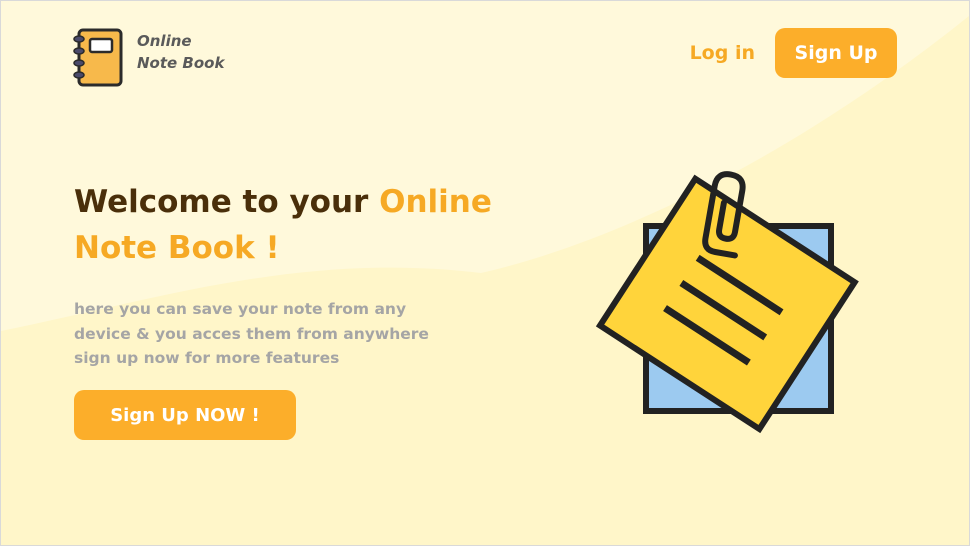 The width and height of the screenshot is (970, 546). I want to click on hero-description-line: device & you acces them from anywhere, so click(251, 333).